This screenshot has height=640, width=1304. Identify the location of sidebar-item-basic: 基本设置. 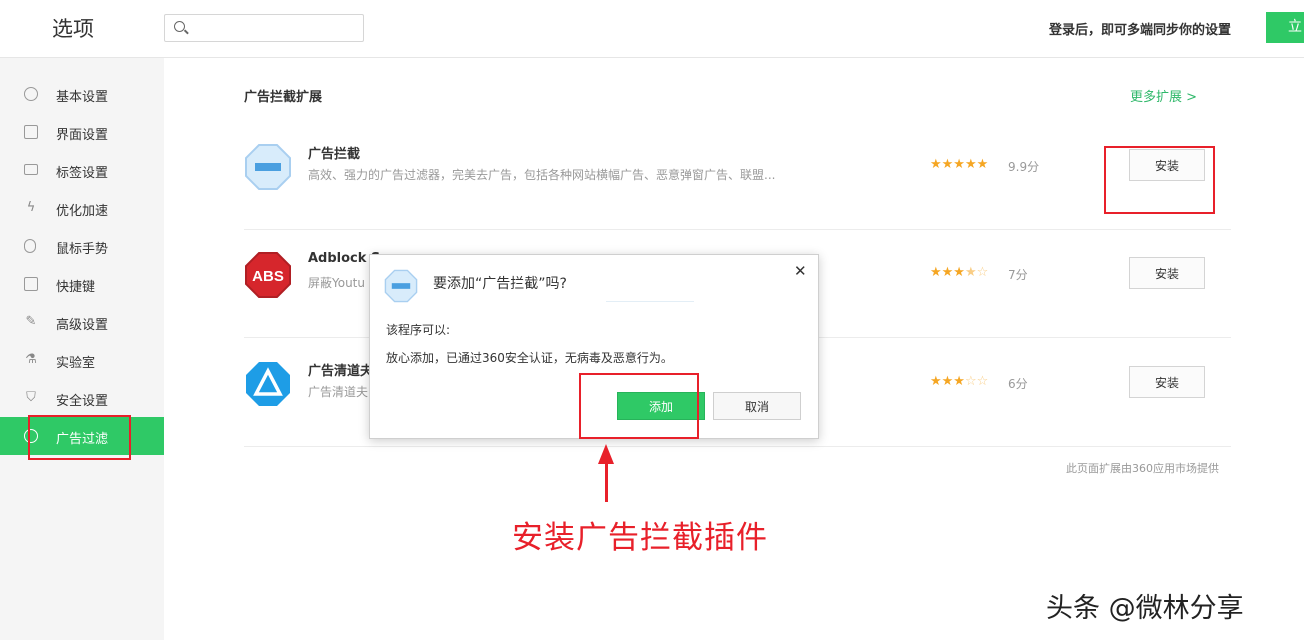
(82, 94).